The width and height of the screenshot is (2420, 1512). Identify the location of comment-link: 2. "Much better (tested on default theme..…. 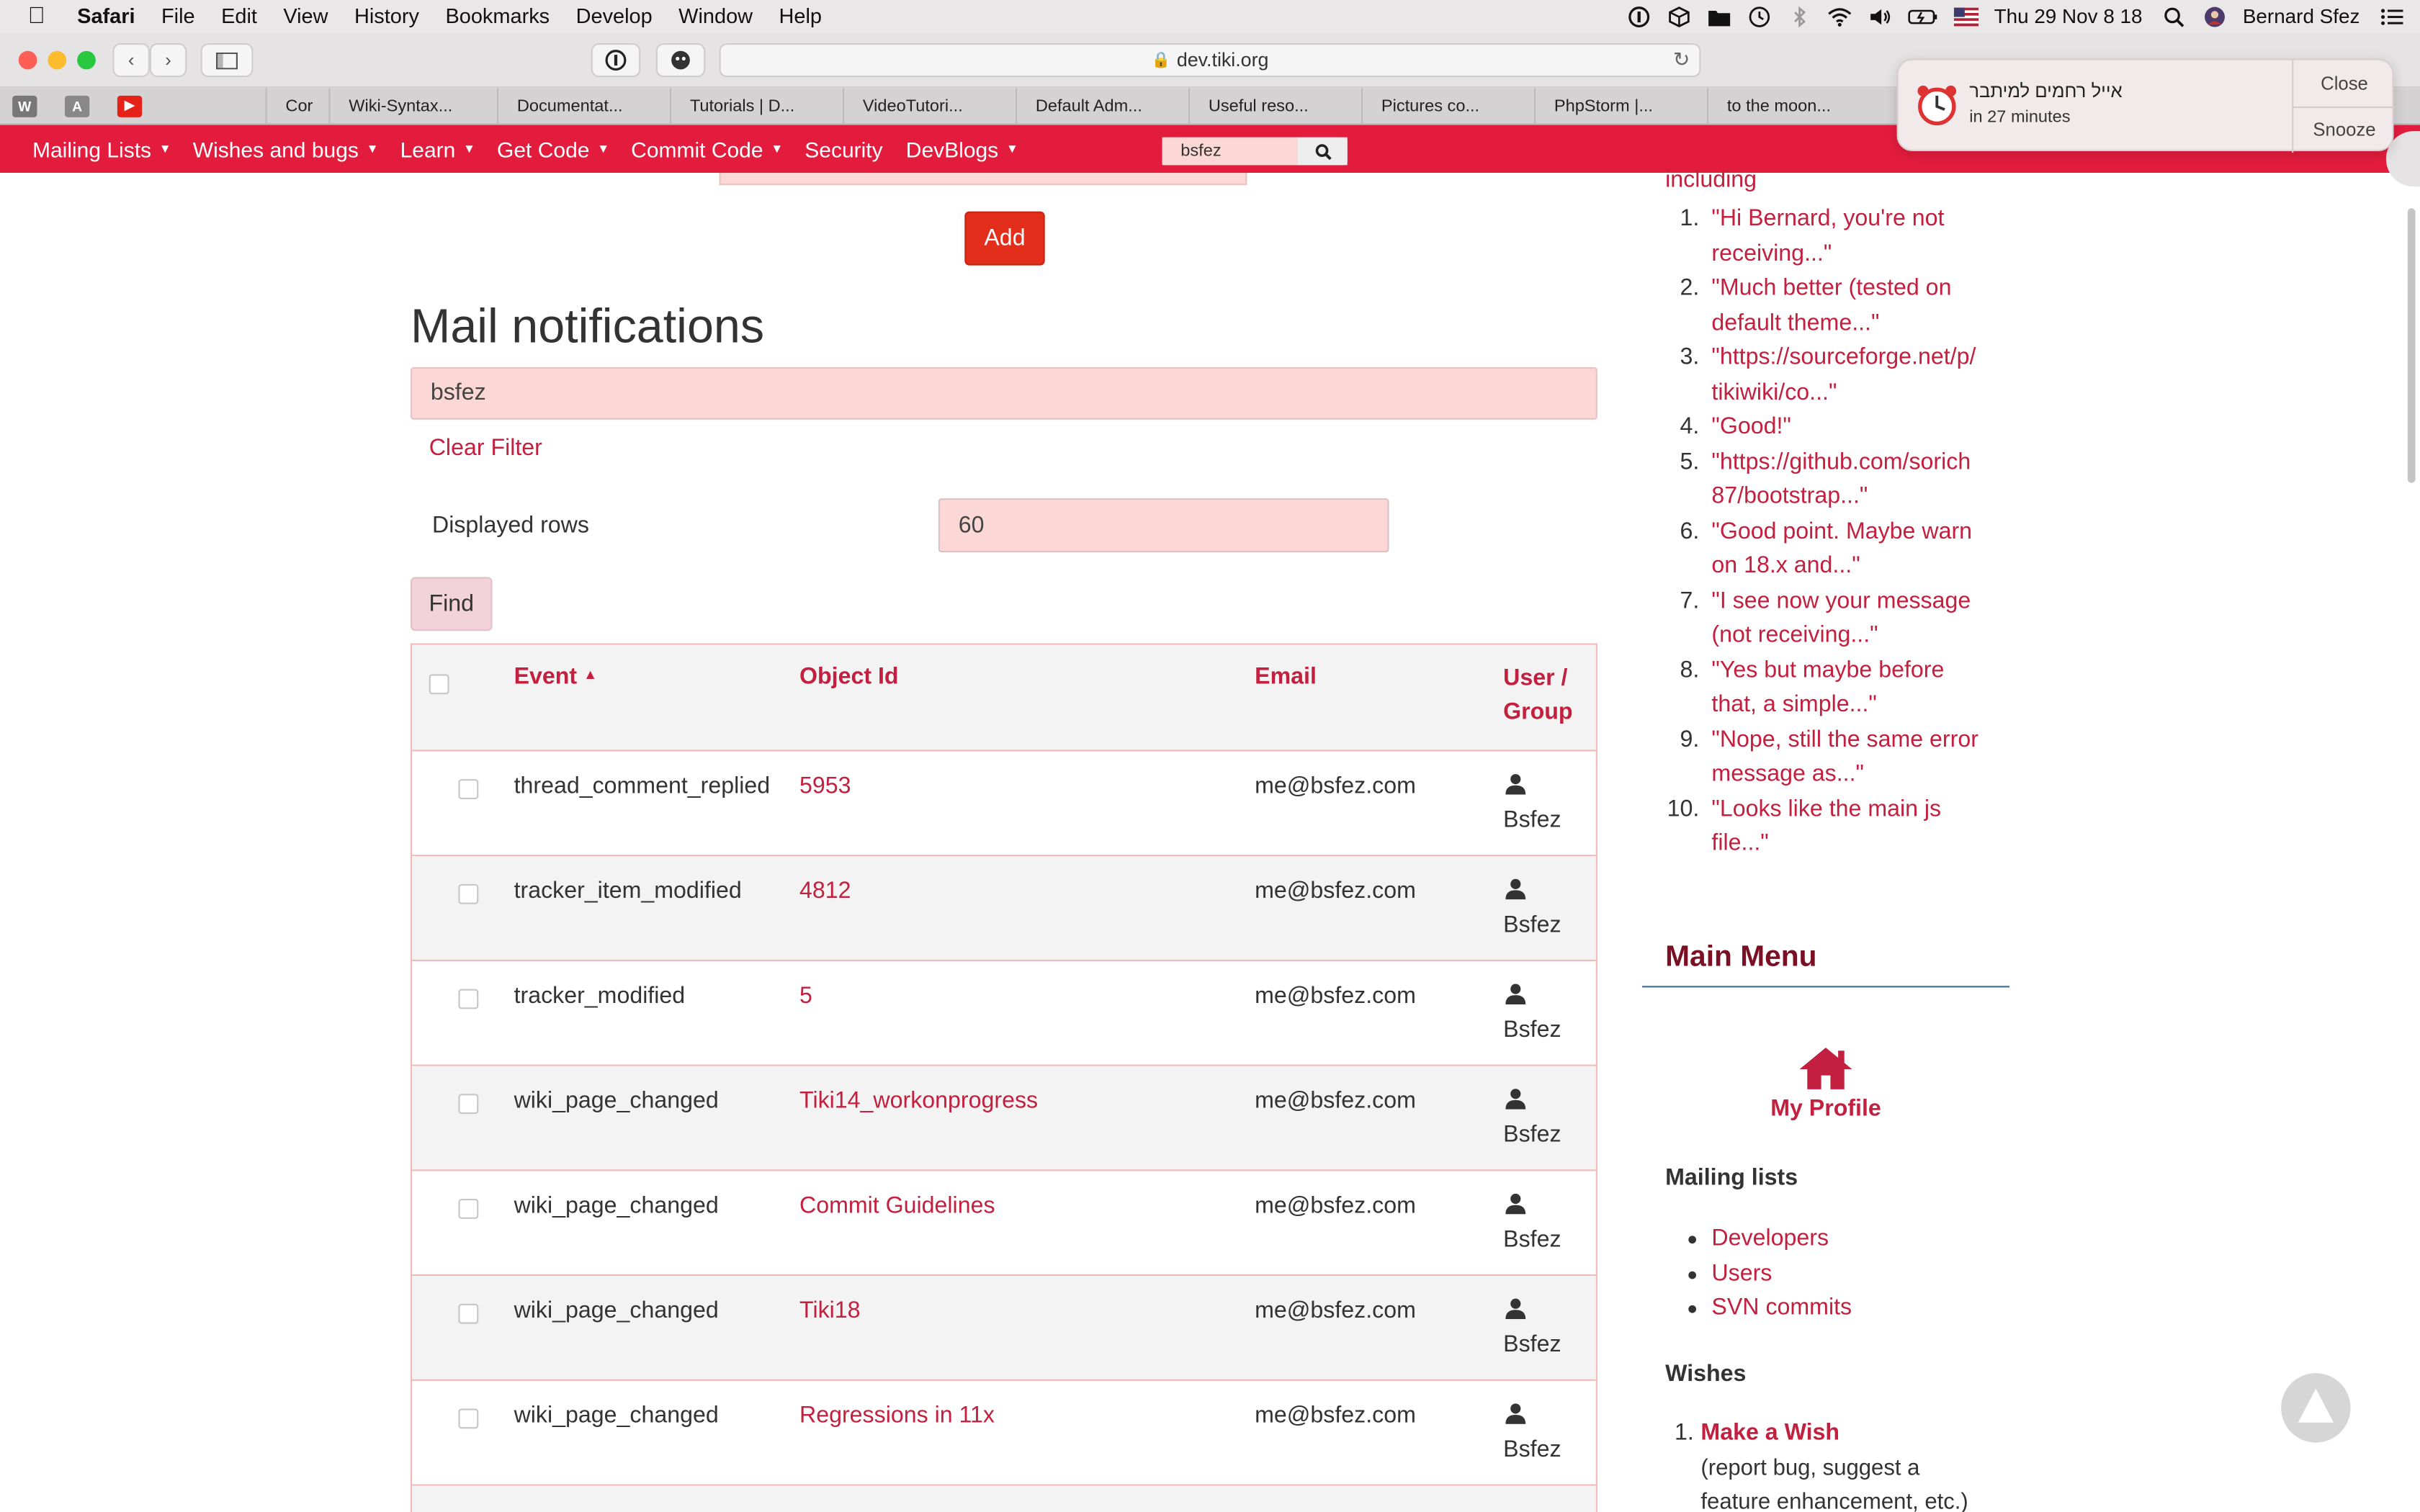
(1834, 306).